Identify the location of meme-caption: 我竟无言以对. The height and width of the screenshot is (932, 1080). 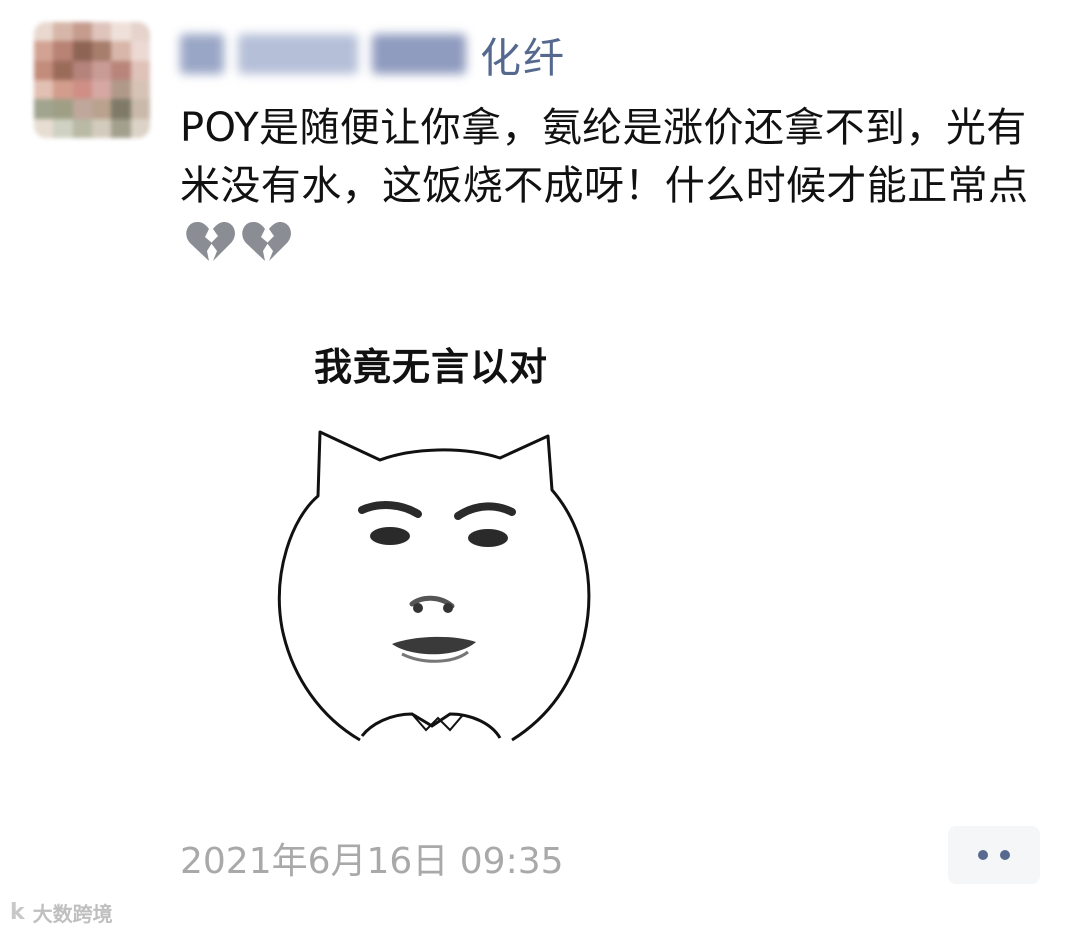
(431, 367).